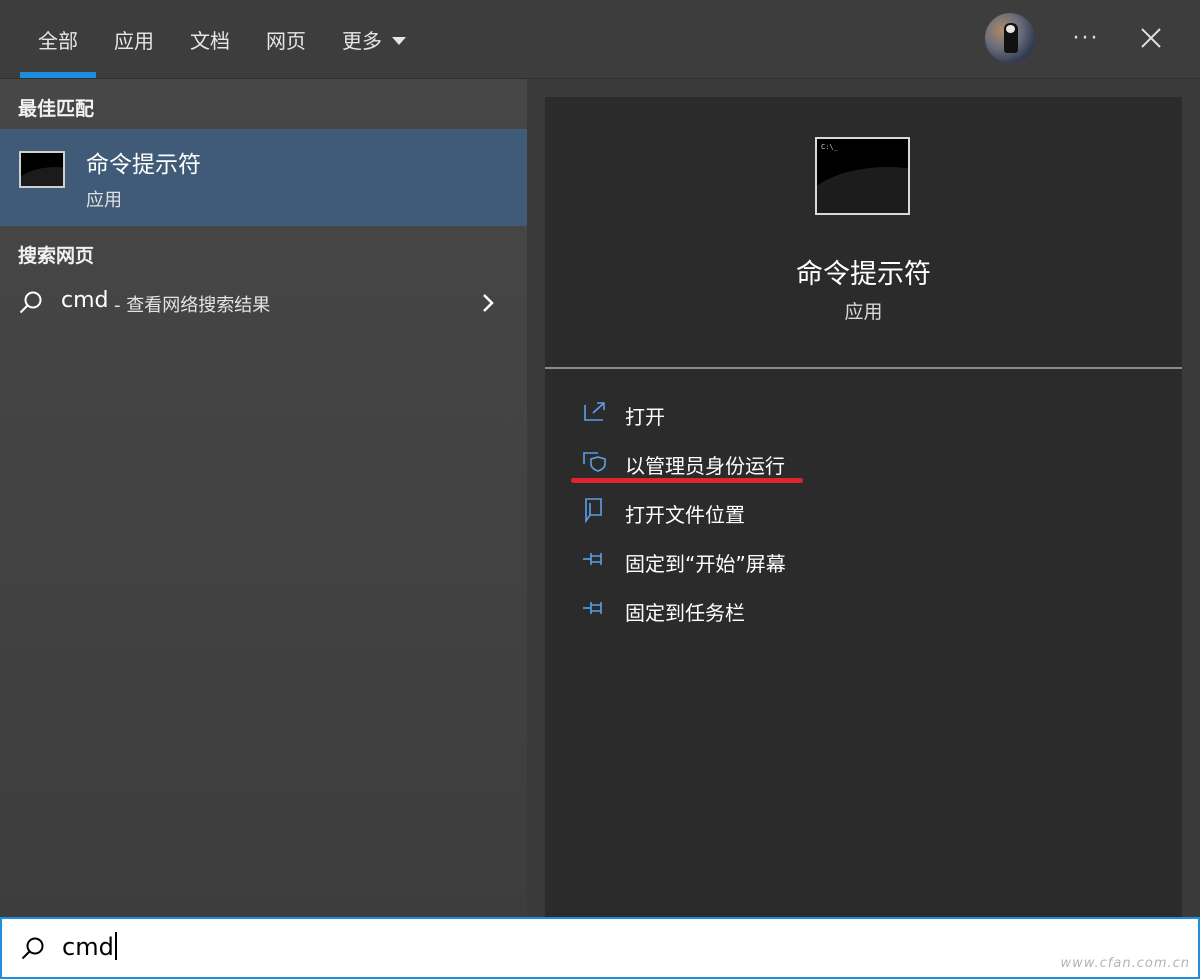  What do you see at coordinates (56, 109) in the screenshot?
I see `best-match-heading: 最佳匹配` at bounding box center [56, 109].